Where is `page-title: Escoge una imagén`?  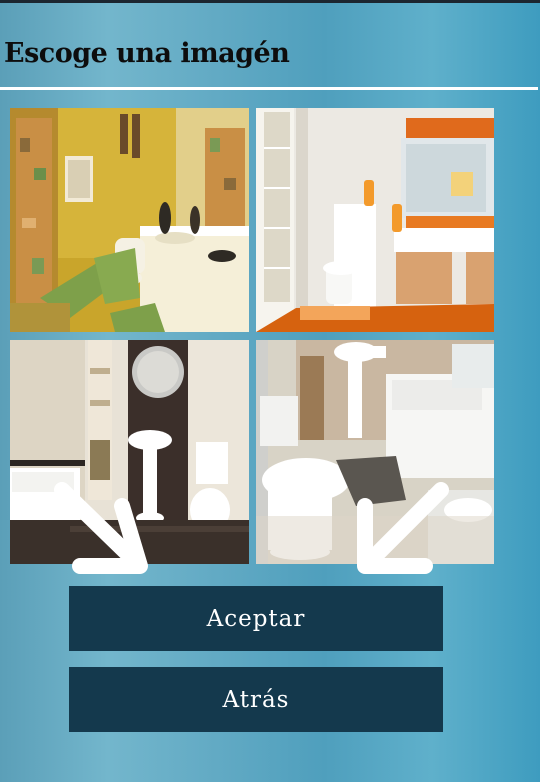
page-title: Escoge una imagén is located at coordinates (147, 53).